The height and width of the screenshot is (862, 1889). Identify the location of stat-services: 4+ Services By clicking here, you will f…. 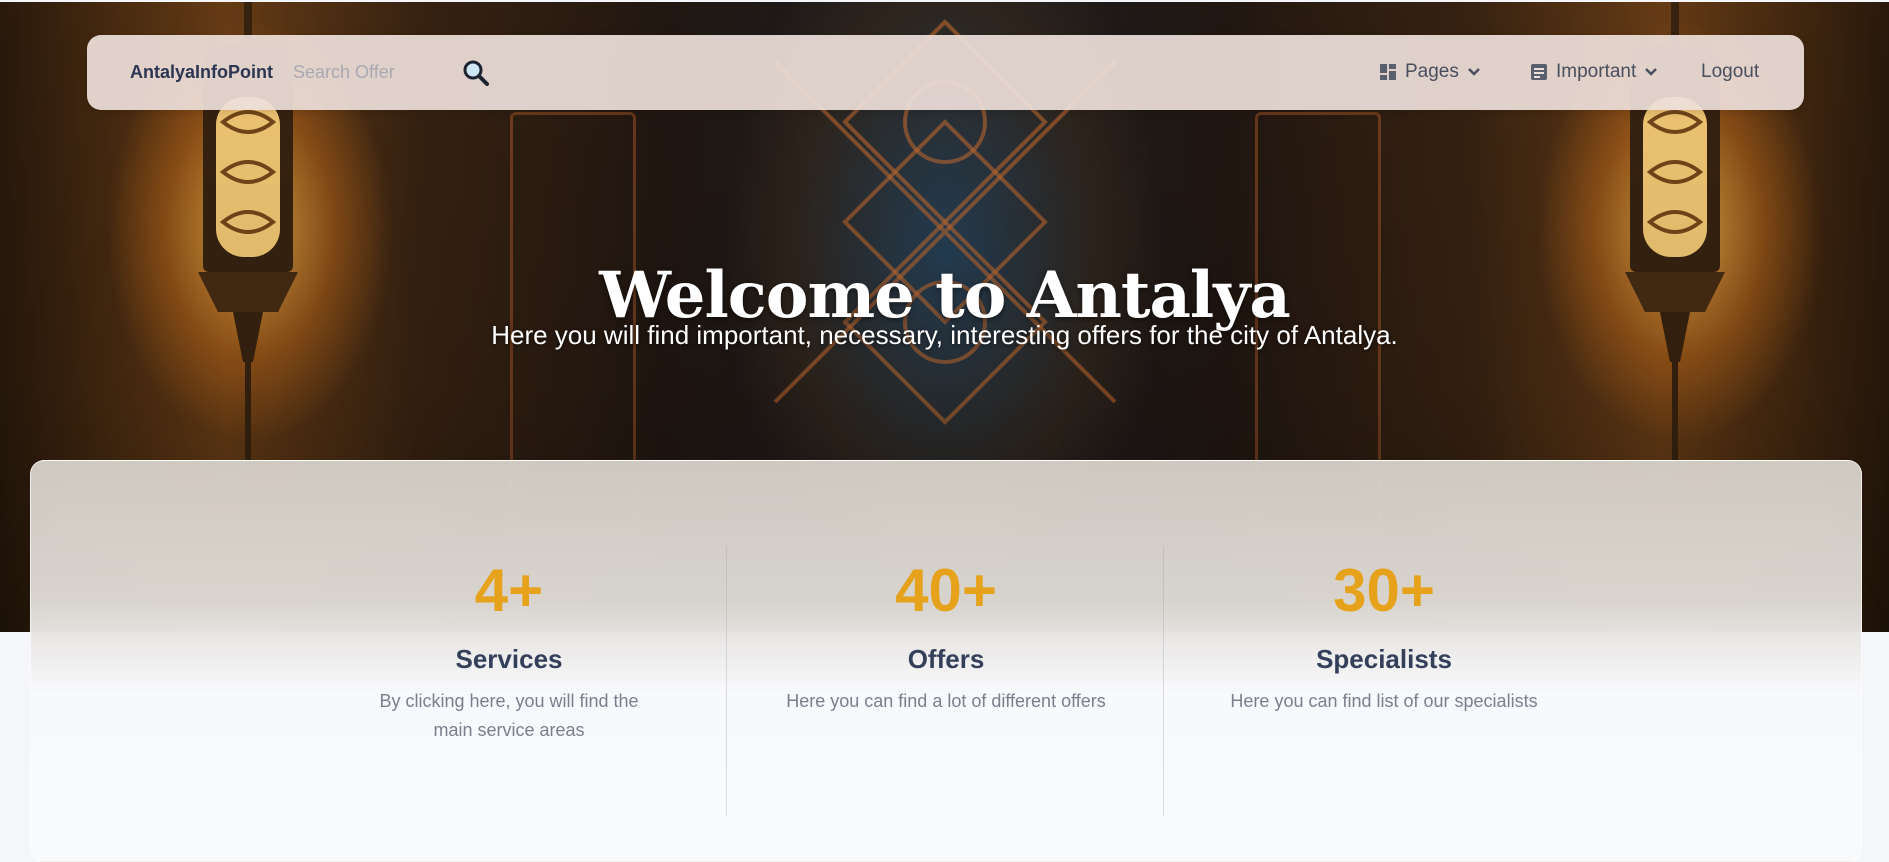
(509, 650).